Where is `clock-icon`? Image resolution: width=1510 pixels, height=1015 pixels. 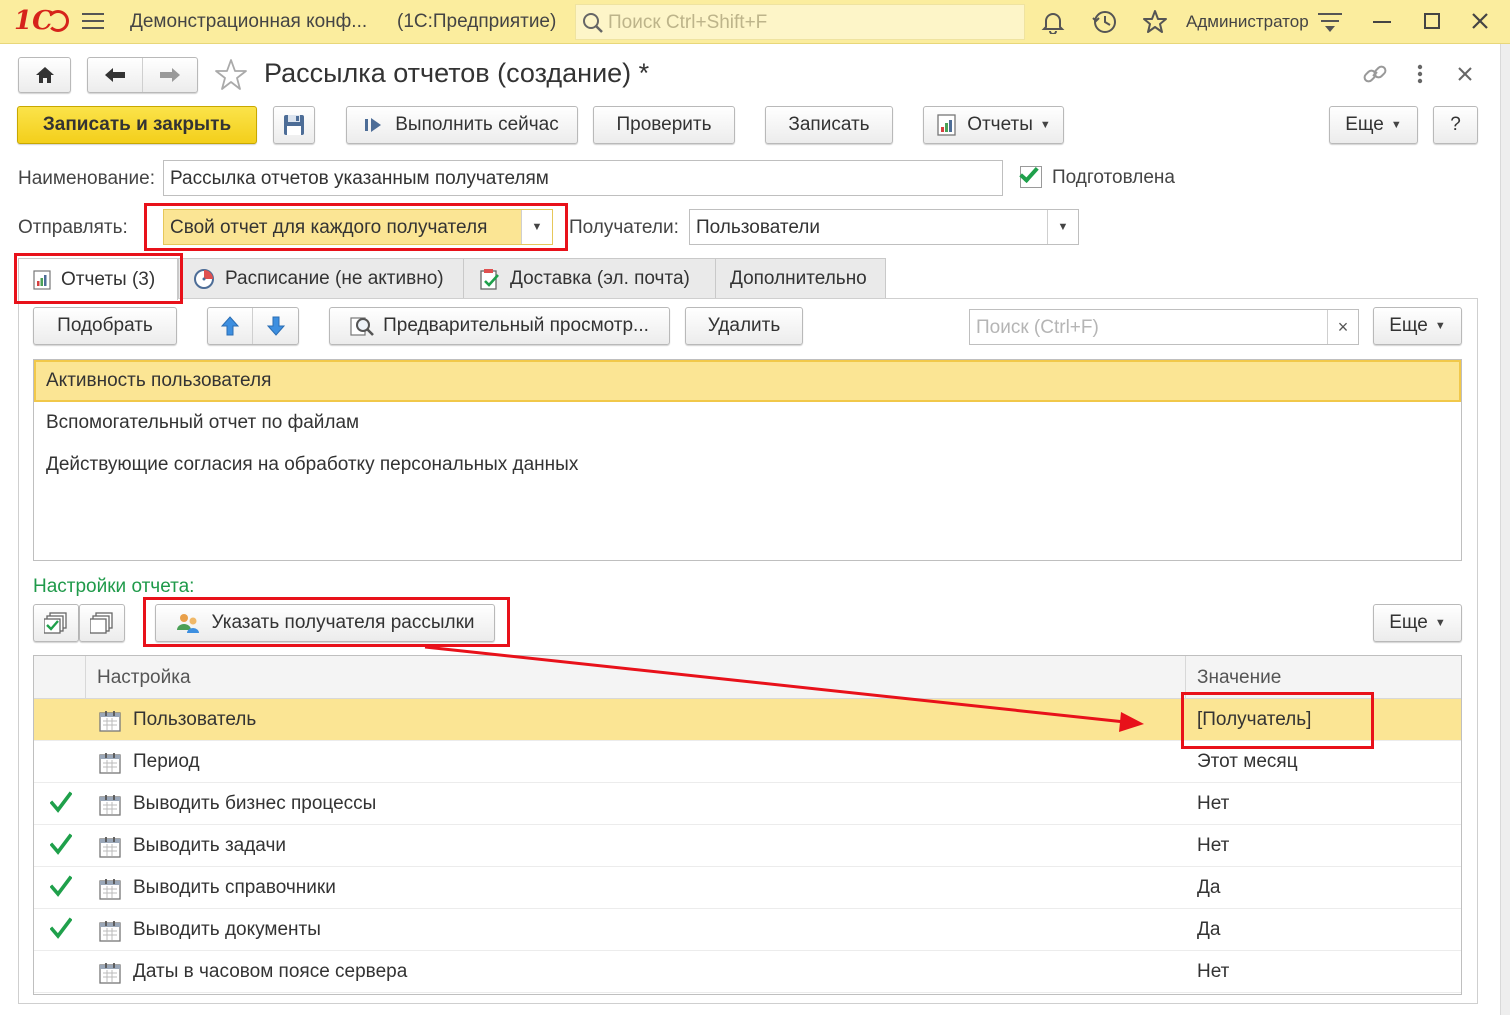 clock-icon is located at coordinates (204, 278).